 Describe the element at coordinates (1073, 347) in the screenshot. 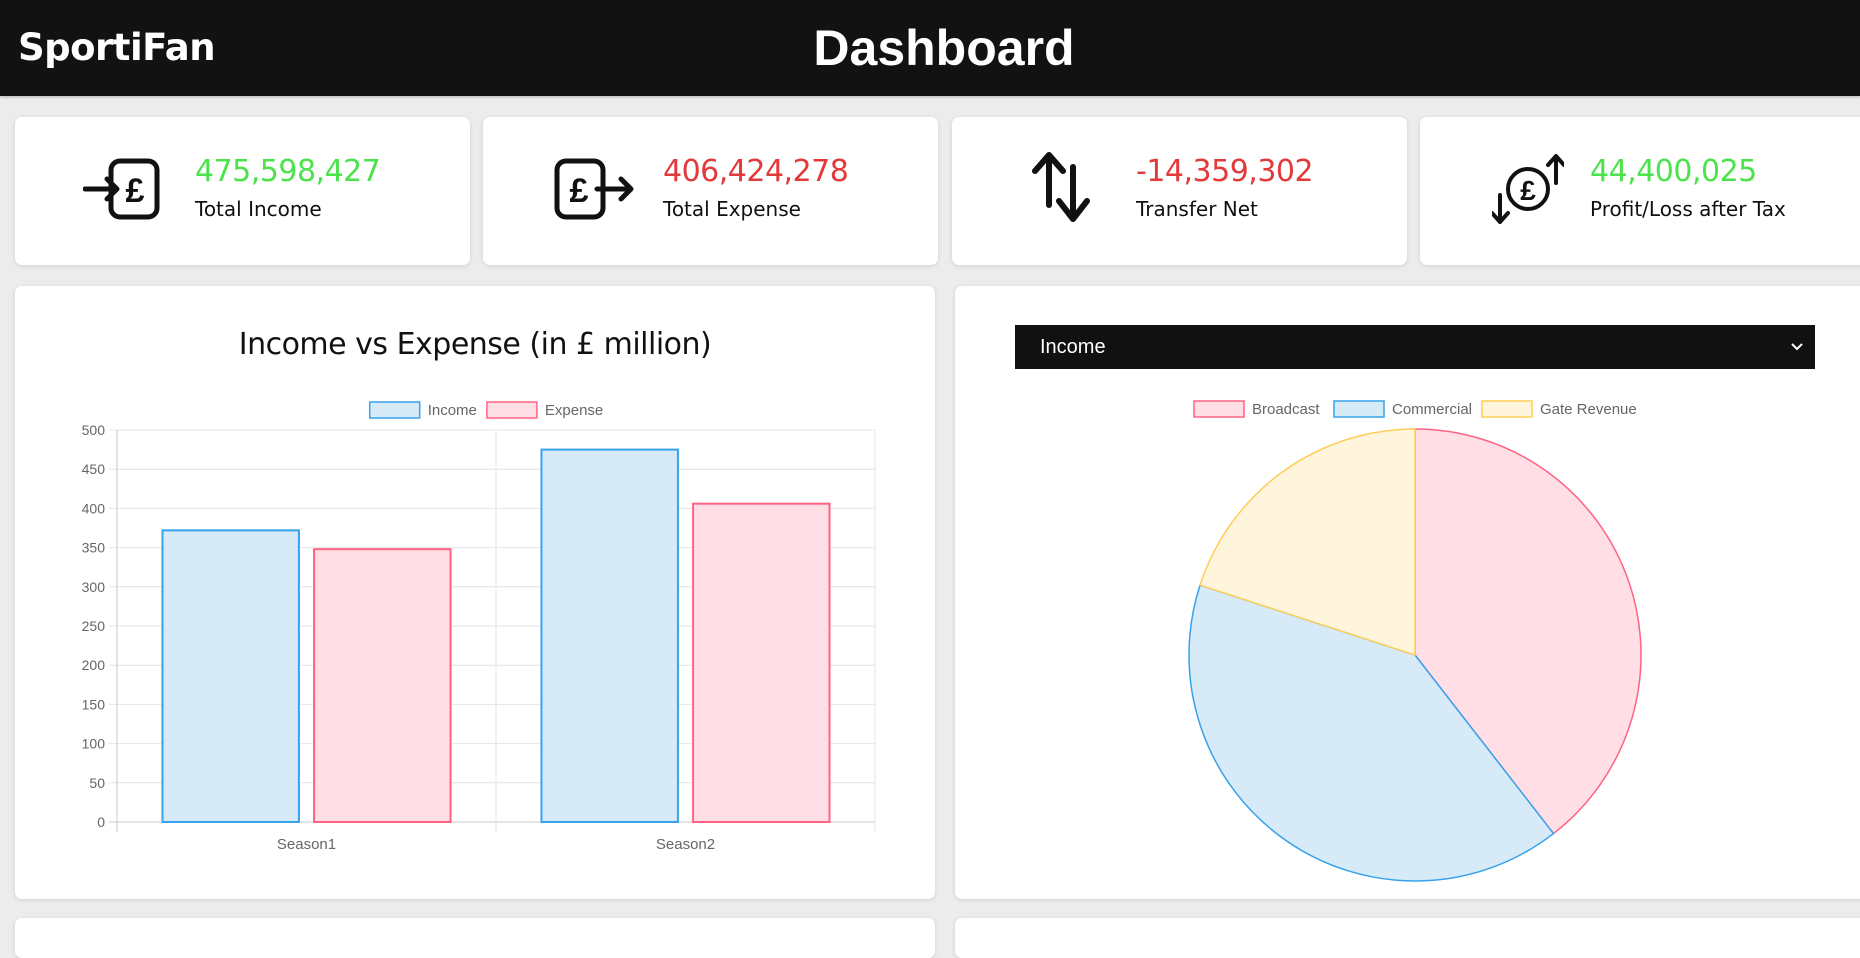

I see `breakdown-select-value: Income` at that location.